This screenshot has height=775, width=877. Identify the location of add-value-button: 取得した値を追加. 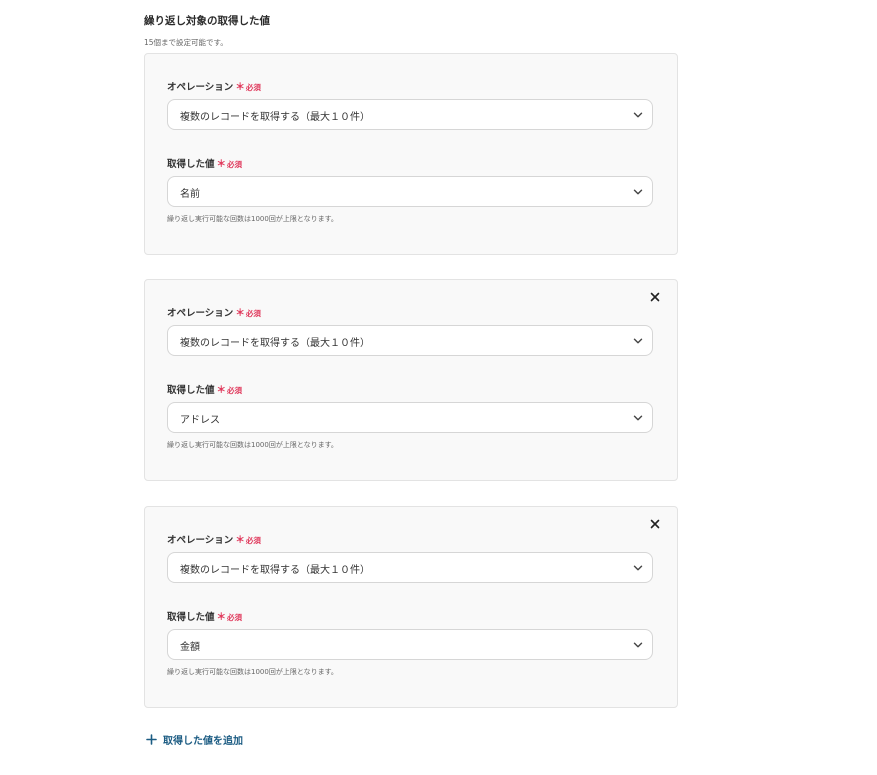
(194, 739).